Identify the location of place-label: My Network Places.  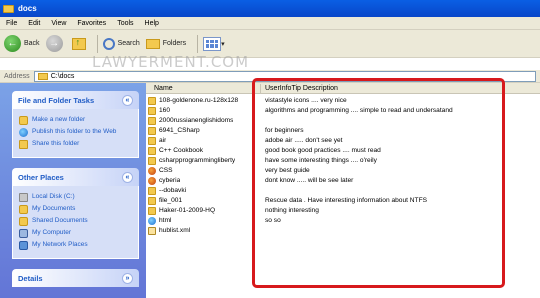
(60, 244).